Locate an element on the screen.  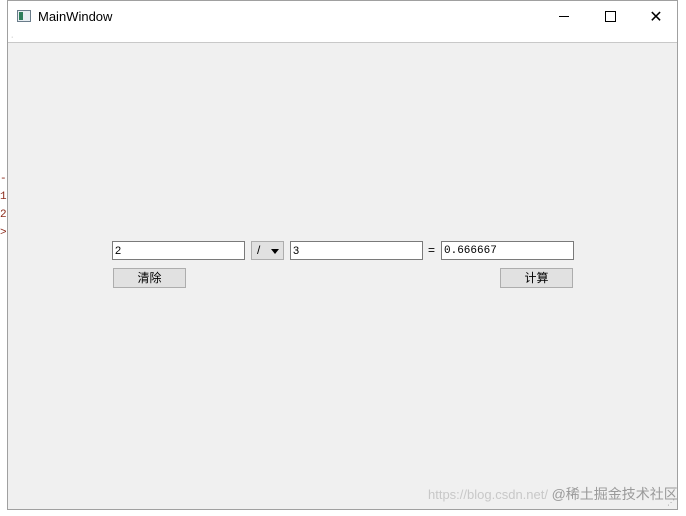
maximize-icon is located at coordinates (610, 16).